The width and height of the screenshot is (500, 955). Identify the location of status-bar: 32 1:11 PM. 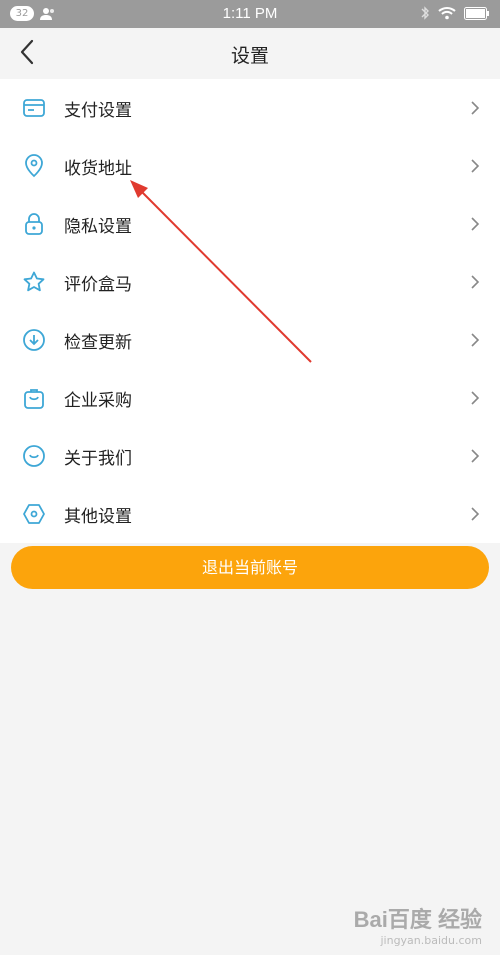
(250, 14).